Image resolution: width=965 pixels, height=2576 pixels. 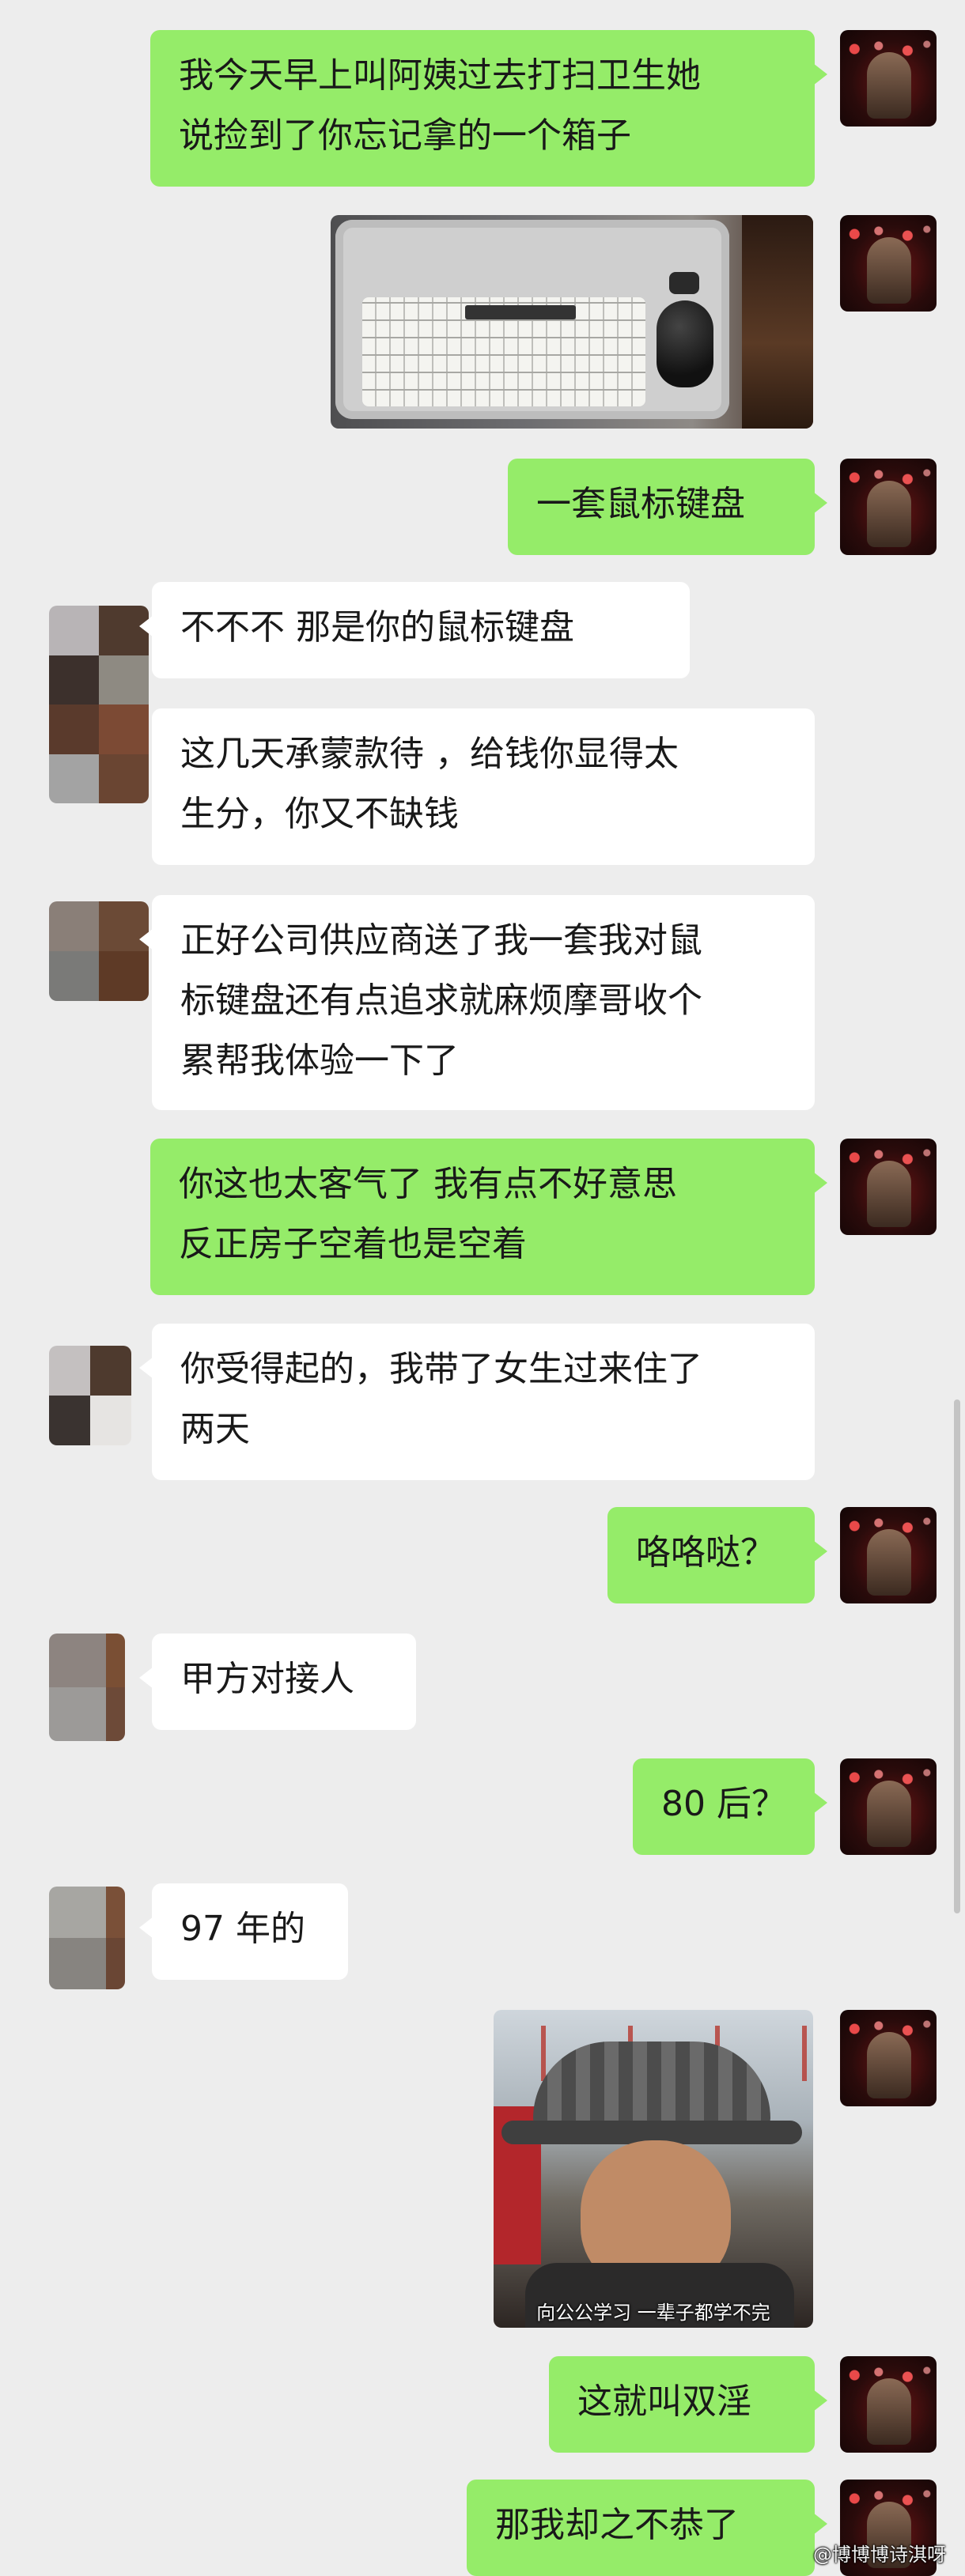 I want to click on chat-scrollbar, so click(x=957, y=1656).